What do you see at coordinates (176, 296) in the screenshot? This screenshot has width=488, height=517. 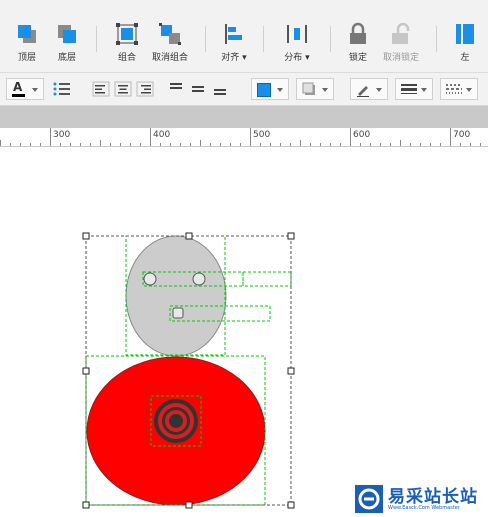 I see `head-ellipse` at bounding box center [176, 296].